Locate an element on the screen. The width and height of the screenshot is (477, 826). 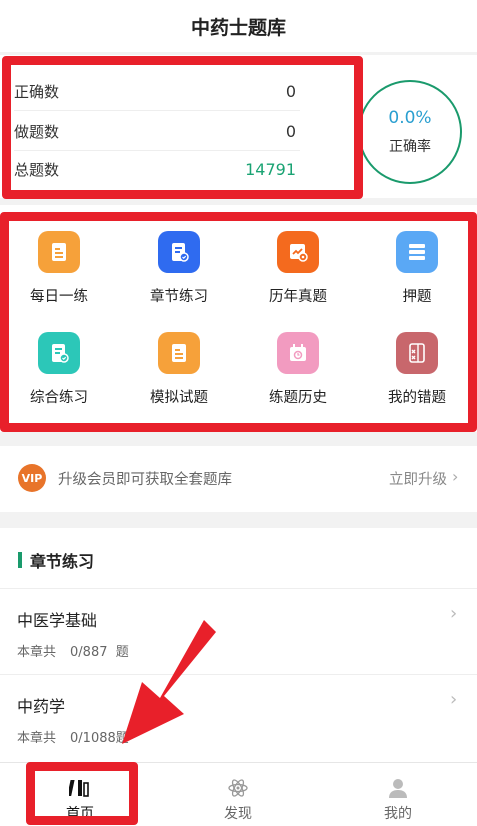
page-title: 中药士题库 is located at coordinates (238, 27).